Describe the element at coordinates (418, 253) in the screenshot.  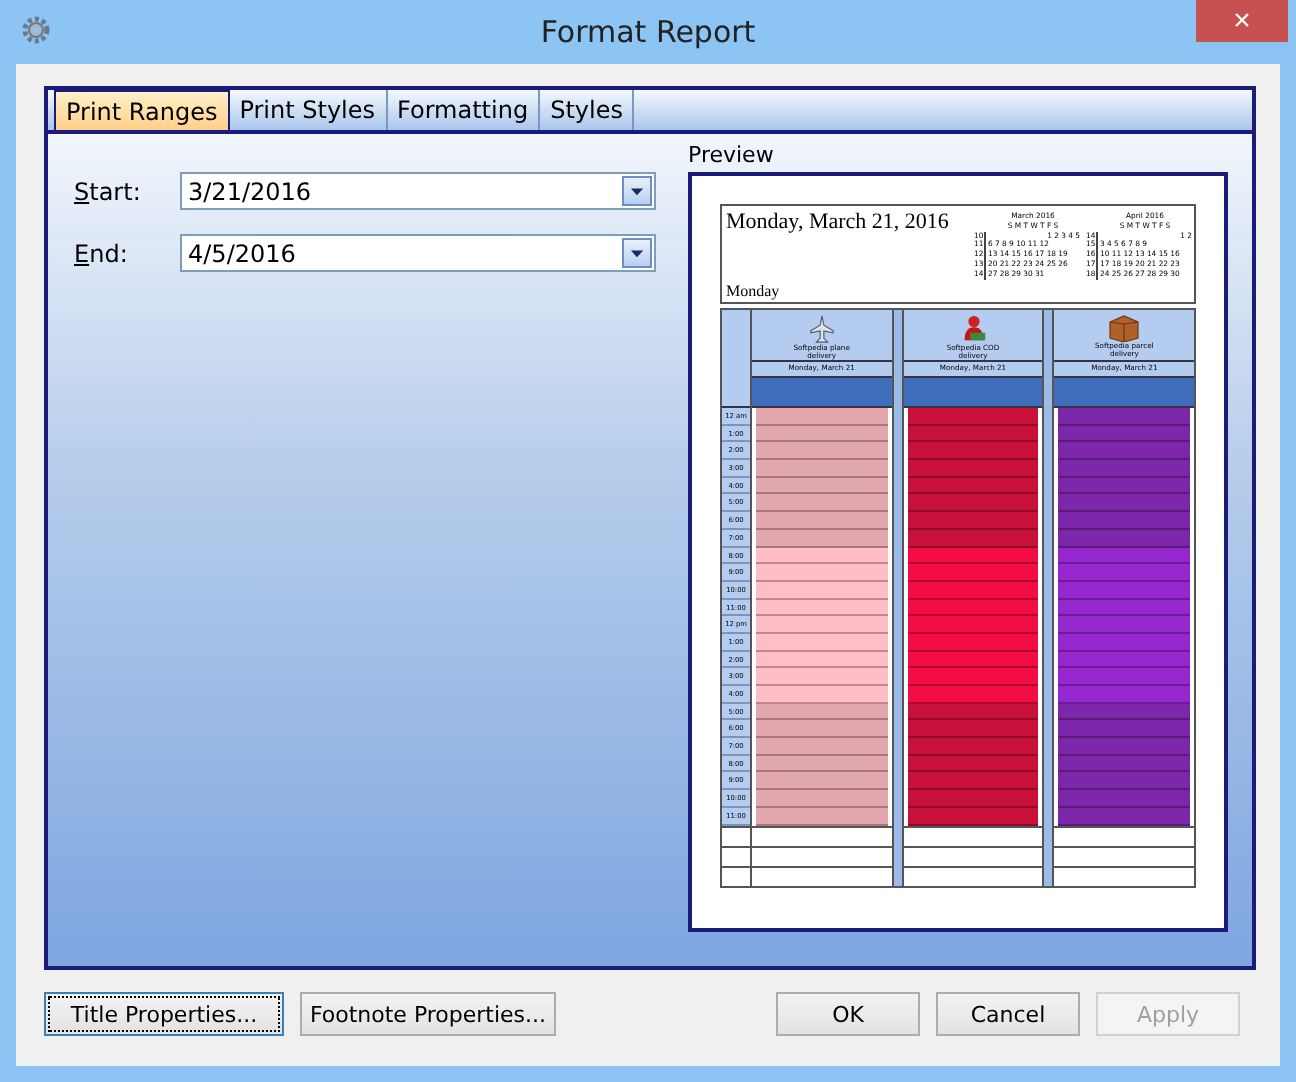
I see `date-dropdown: 4/5/2016` at that location.